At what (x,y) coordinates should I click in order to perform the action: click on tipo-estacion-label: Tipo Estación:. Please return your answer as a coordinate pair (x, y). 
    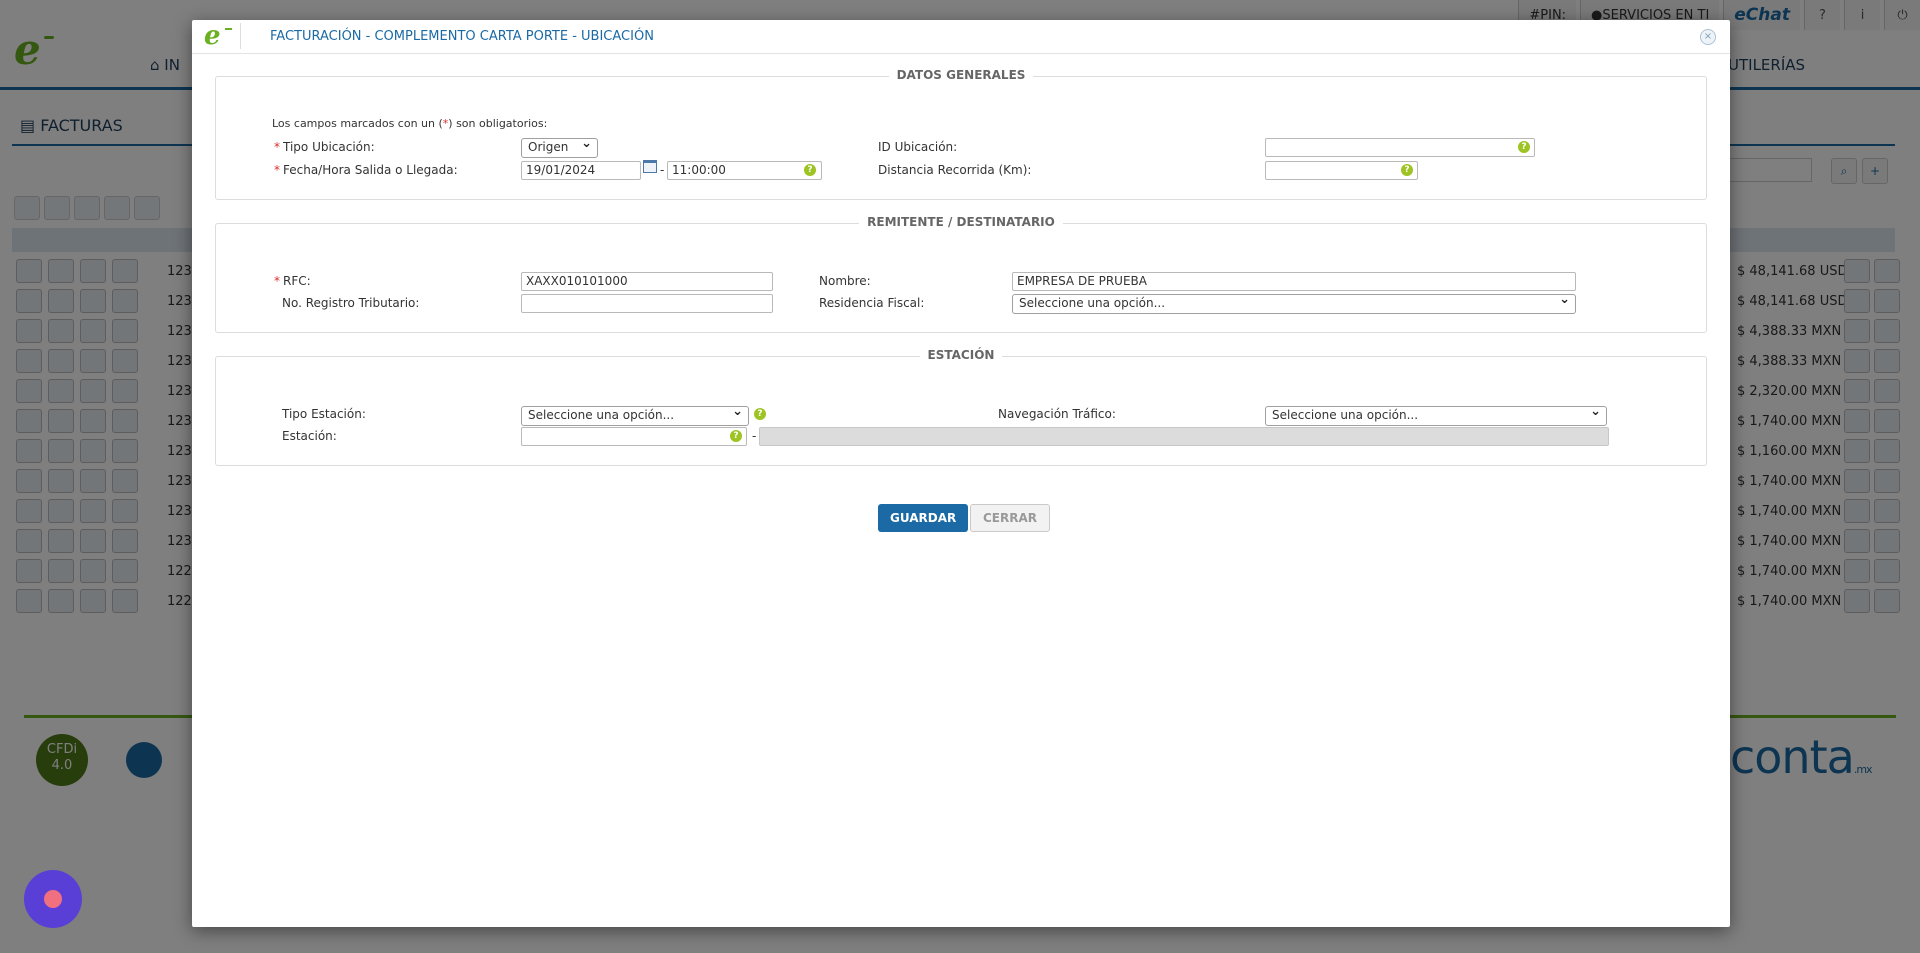
    Looking at the image, I should click on (324, 414).